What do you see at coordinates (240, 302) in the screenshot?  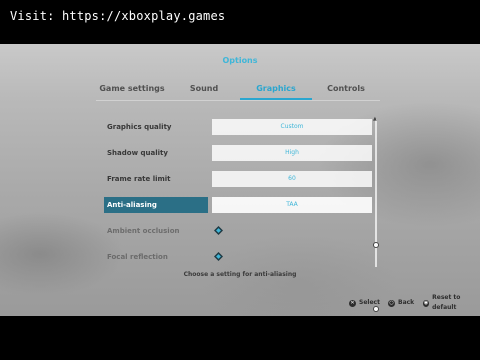 I see `footer-controls: ✕ Select ○ Back ◉ Reset to default` at bounding box center [240, 302].